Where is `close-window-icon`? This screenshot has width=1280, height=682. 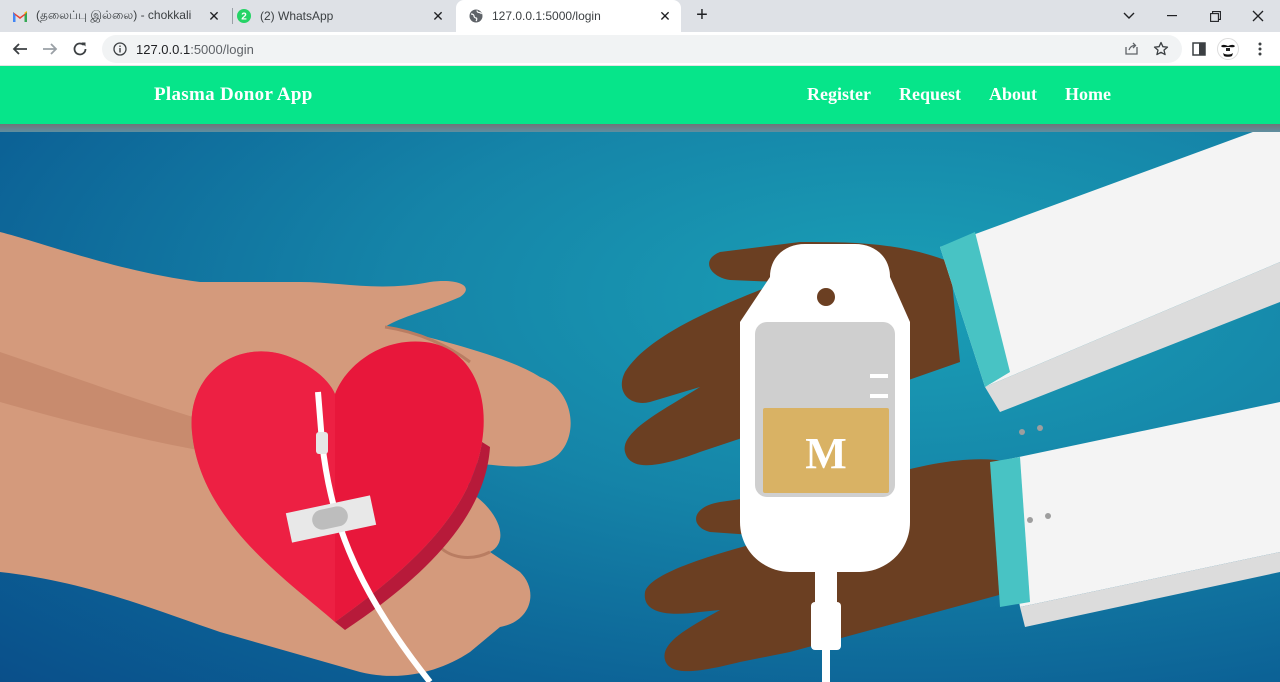
close-window-icon is located at coordinates (1258, 16).